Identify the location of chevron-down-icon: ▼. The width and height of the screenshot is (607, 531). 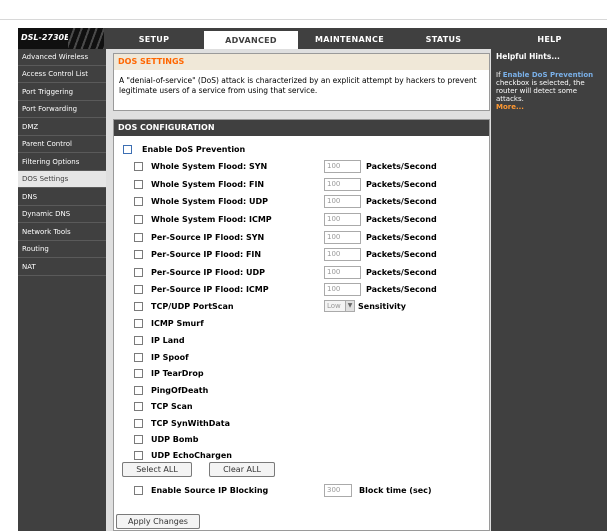
(349, 306).